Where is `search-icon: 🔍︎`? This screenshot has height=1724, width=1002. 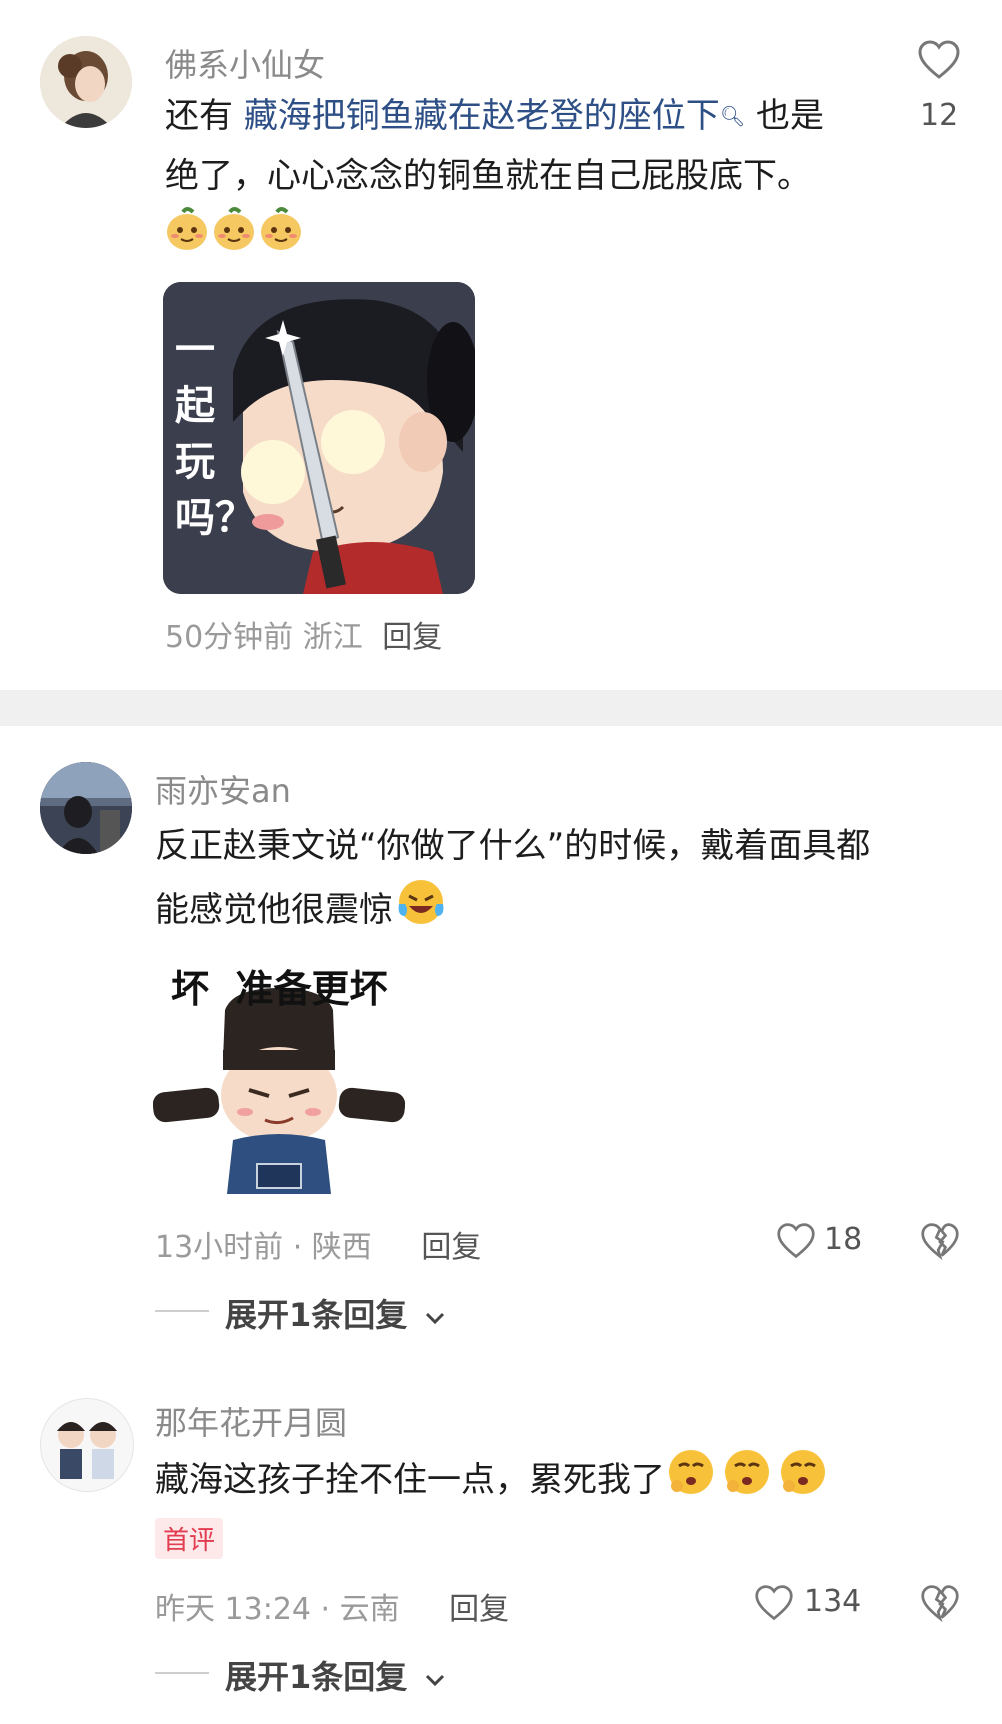 search-icon: 🔍︎ is located at coordinates (732, 116).